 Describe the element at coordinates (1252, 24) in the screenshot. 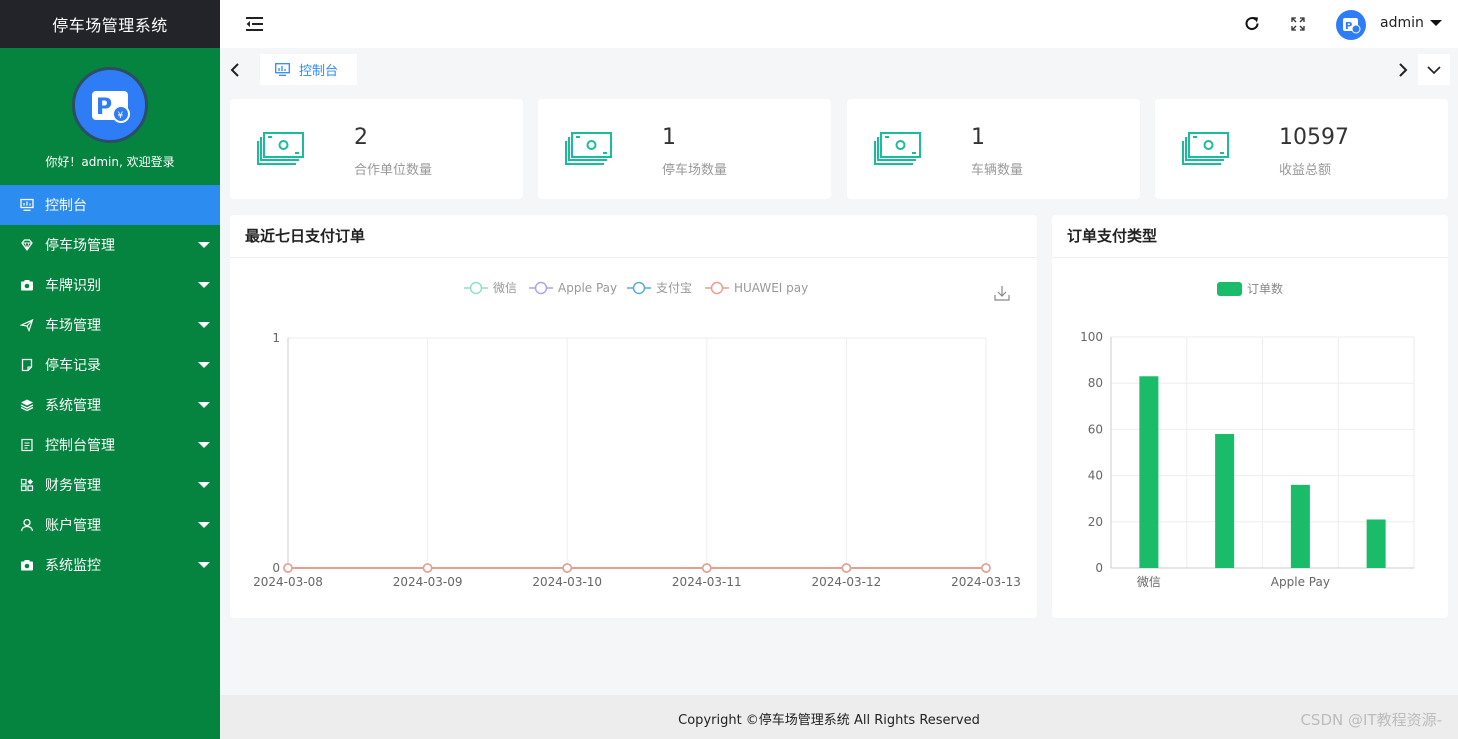

I see `refresh-icon` at that location.